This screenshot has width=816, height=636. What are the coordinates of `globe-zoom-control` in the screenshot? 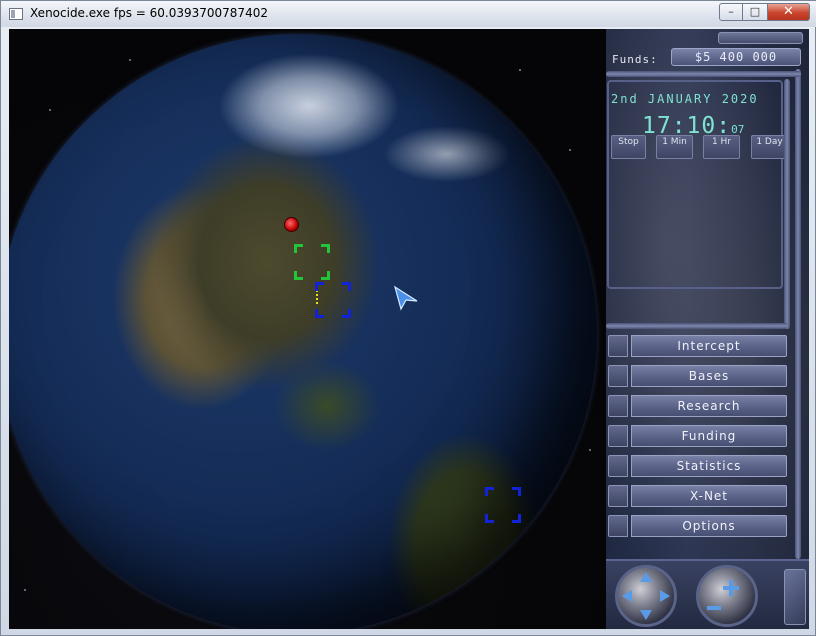 It's located at (727, 596).